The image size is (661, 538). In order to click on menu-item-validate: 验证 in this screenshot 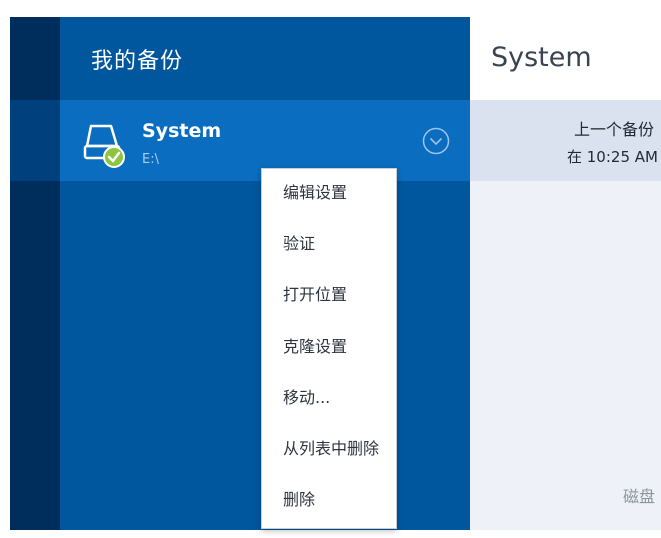, I will do `click(329, 244)`.